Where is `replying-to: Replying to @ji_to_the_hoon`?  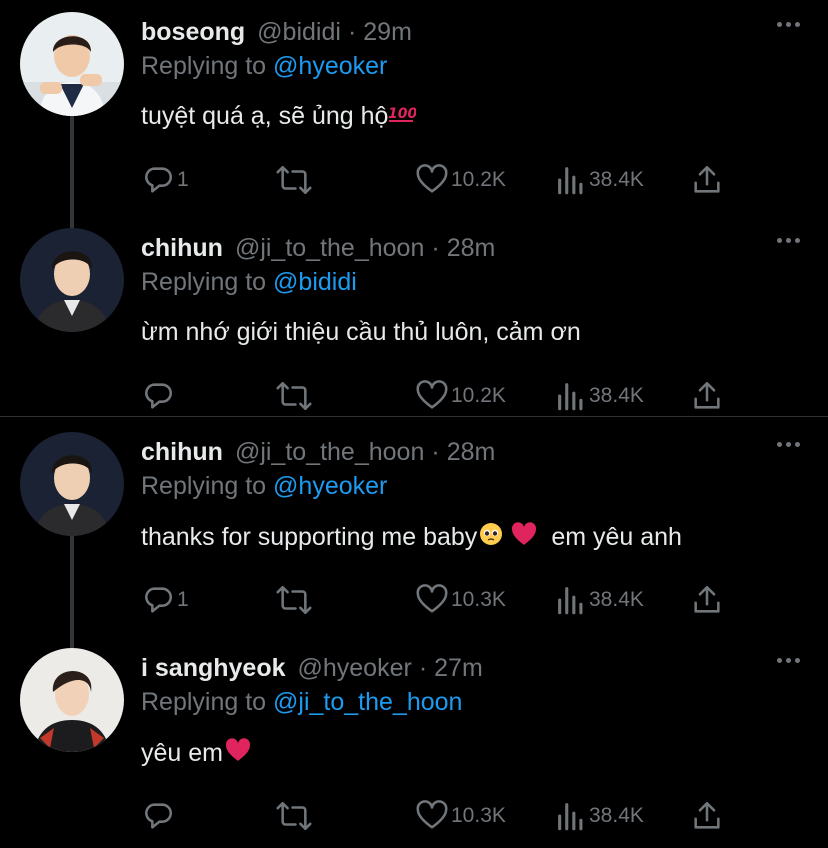 replying-to: Replying to @ji_to_the_hoon is located at coordinates (301, 702).